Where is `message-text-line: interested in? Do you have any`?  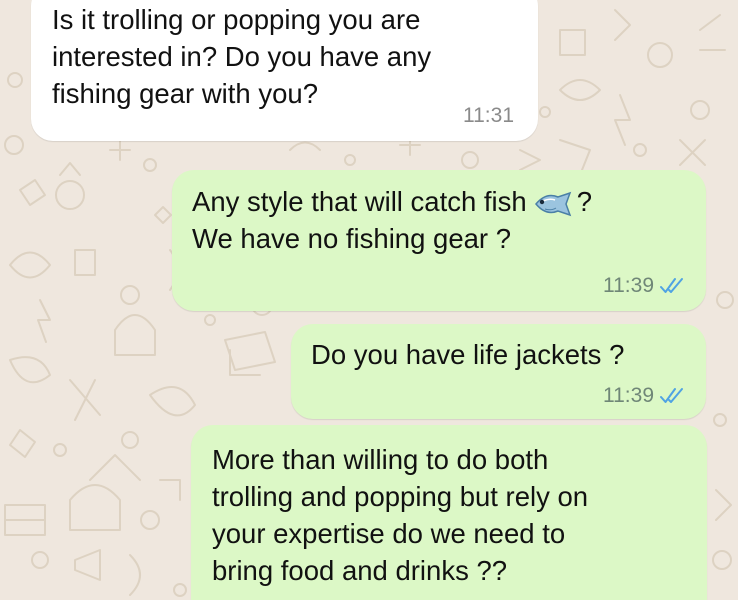
message-text-line: interested in? Do you have any is located at coordinates (242, 56).